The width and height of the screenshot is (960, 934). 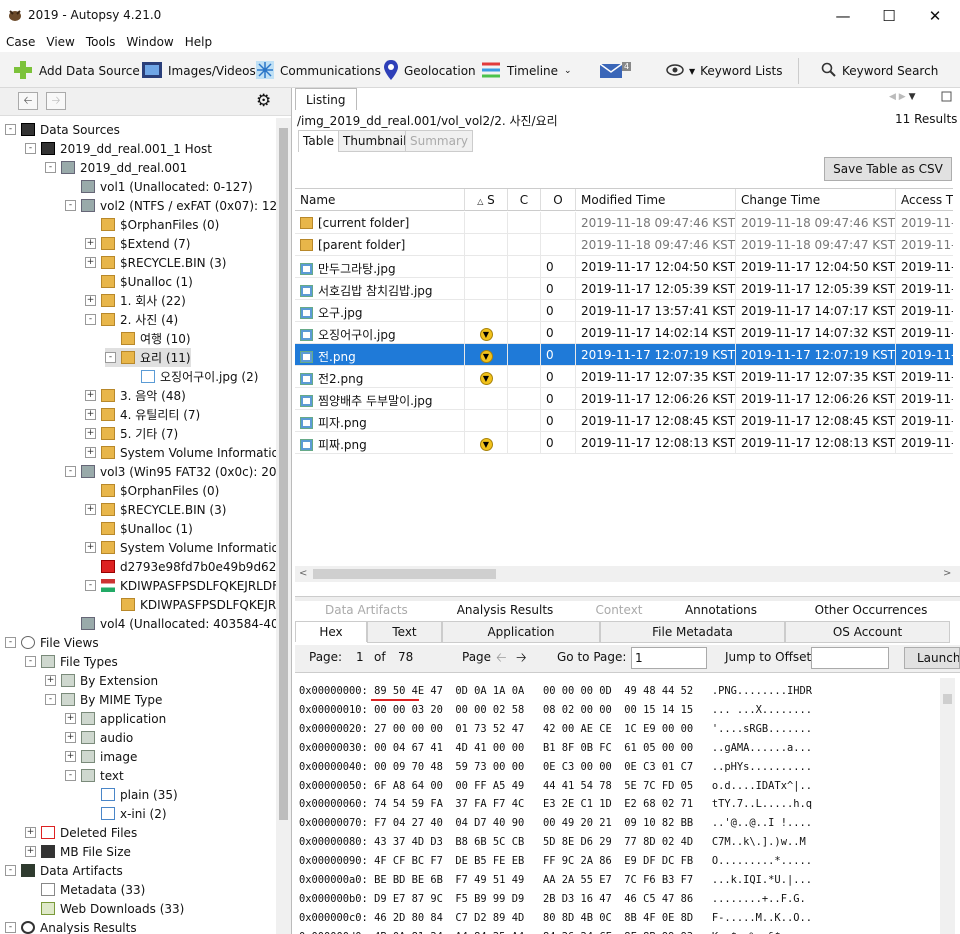 I want to click on tab-hex: Hex, so click(x=331, y=631).